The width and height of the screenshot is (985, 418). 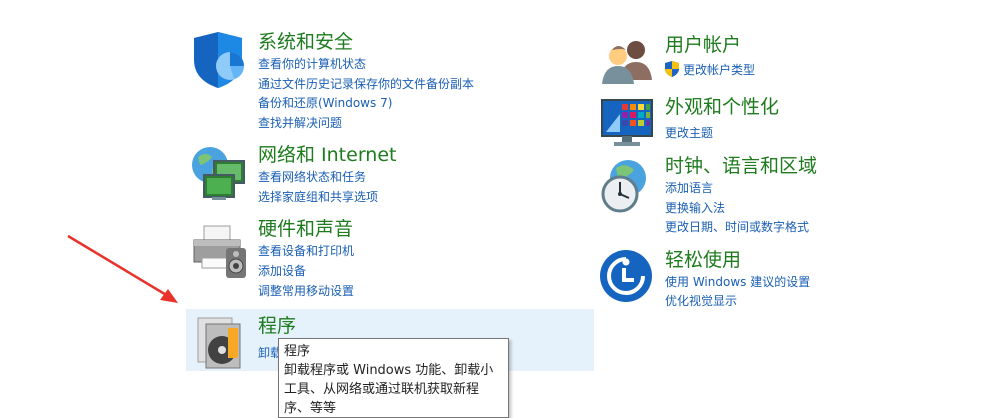 I want to click on category-title-user-accounts: 用户帐户, so click(x=703, y=45).